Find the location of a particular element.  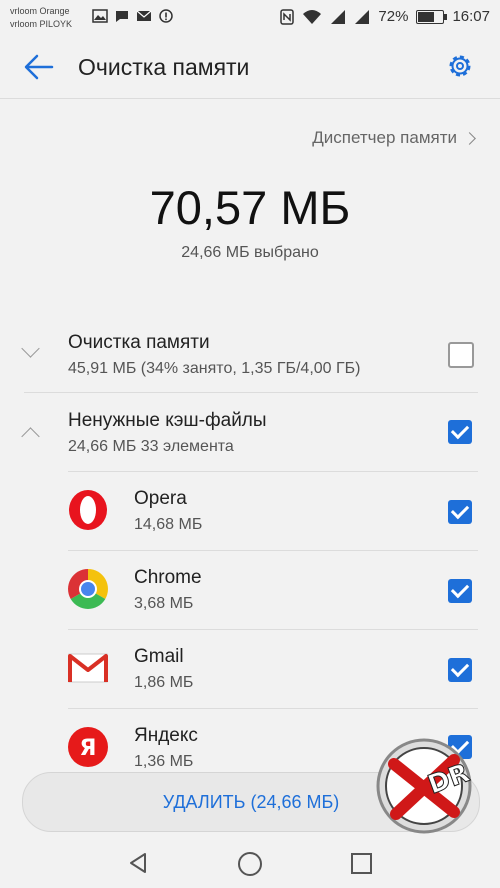

nav-recent-apps-icon is located at coordinates (361, 863).